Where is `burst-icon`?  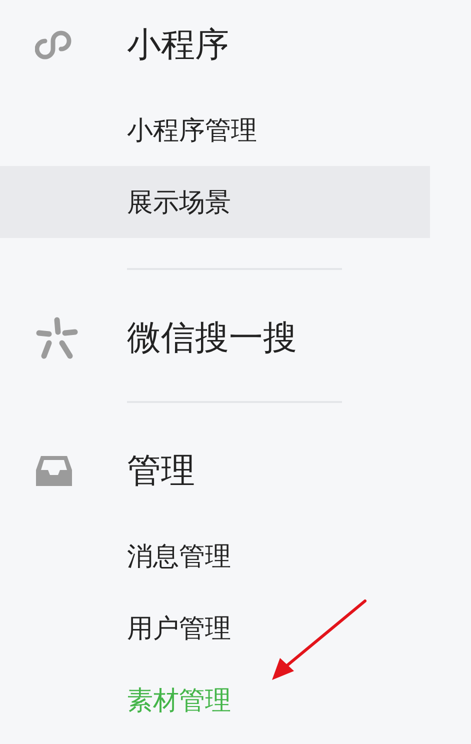 burst-icon is located at coordinates (57, 338).